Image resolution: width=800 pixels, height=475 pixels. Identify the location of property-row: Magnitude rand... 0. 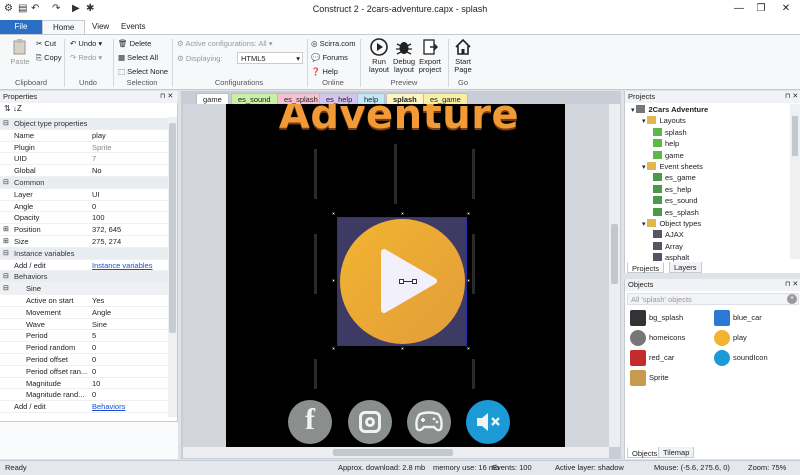
(84, 395).